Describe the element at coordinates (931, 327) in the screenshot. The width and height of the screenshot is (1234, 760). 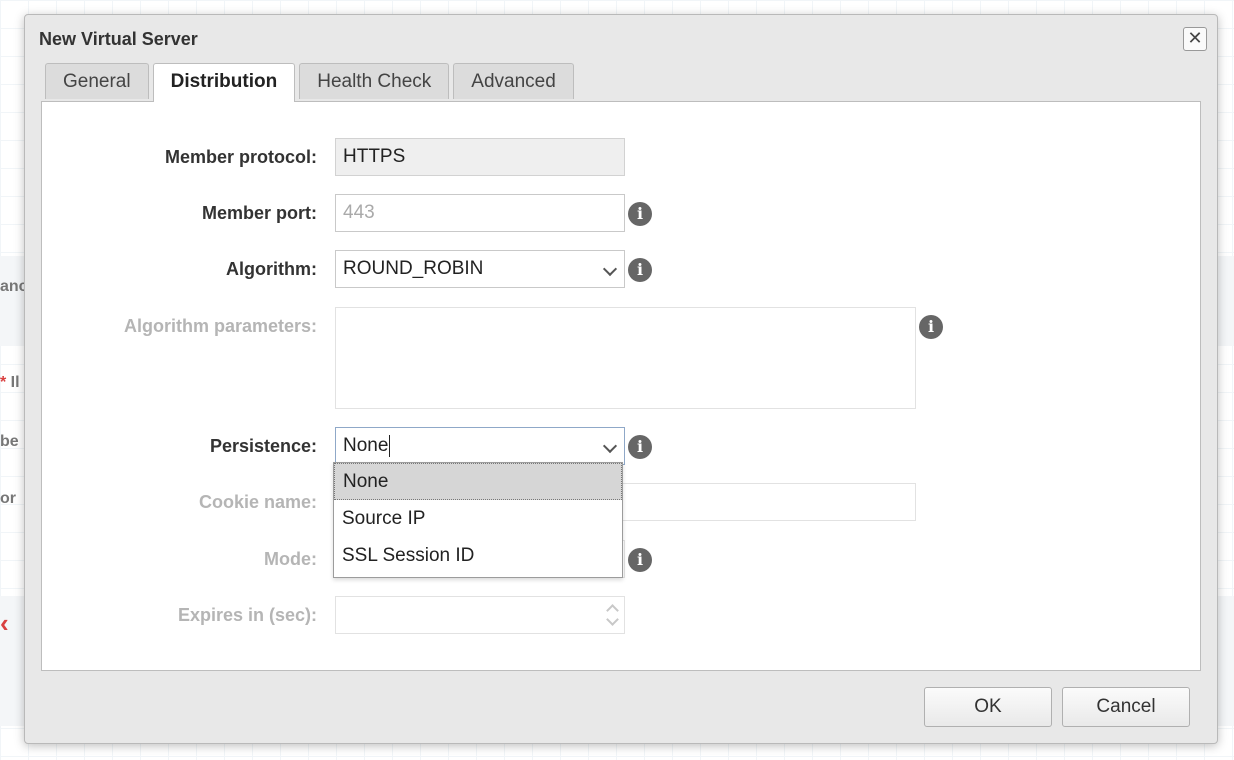
I see `algorithm-parameters-info-icon: i` at that location.